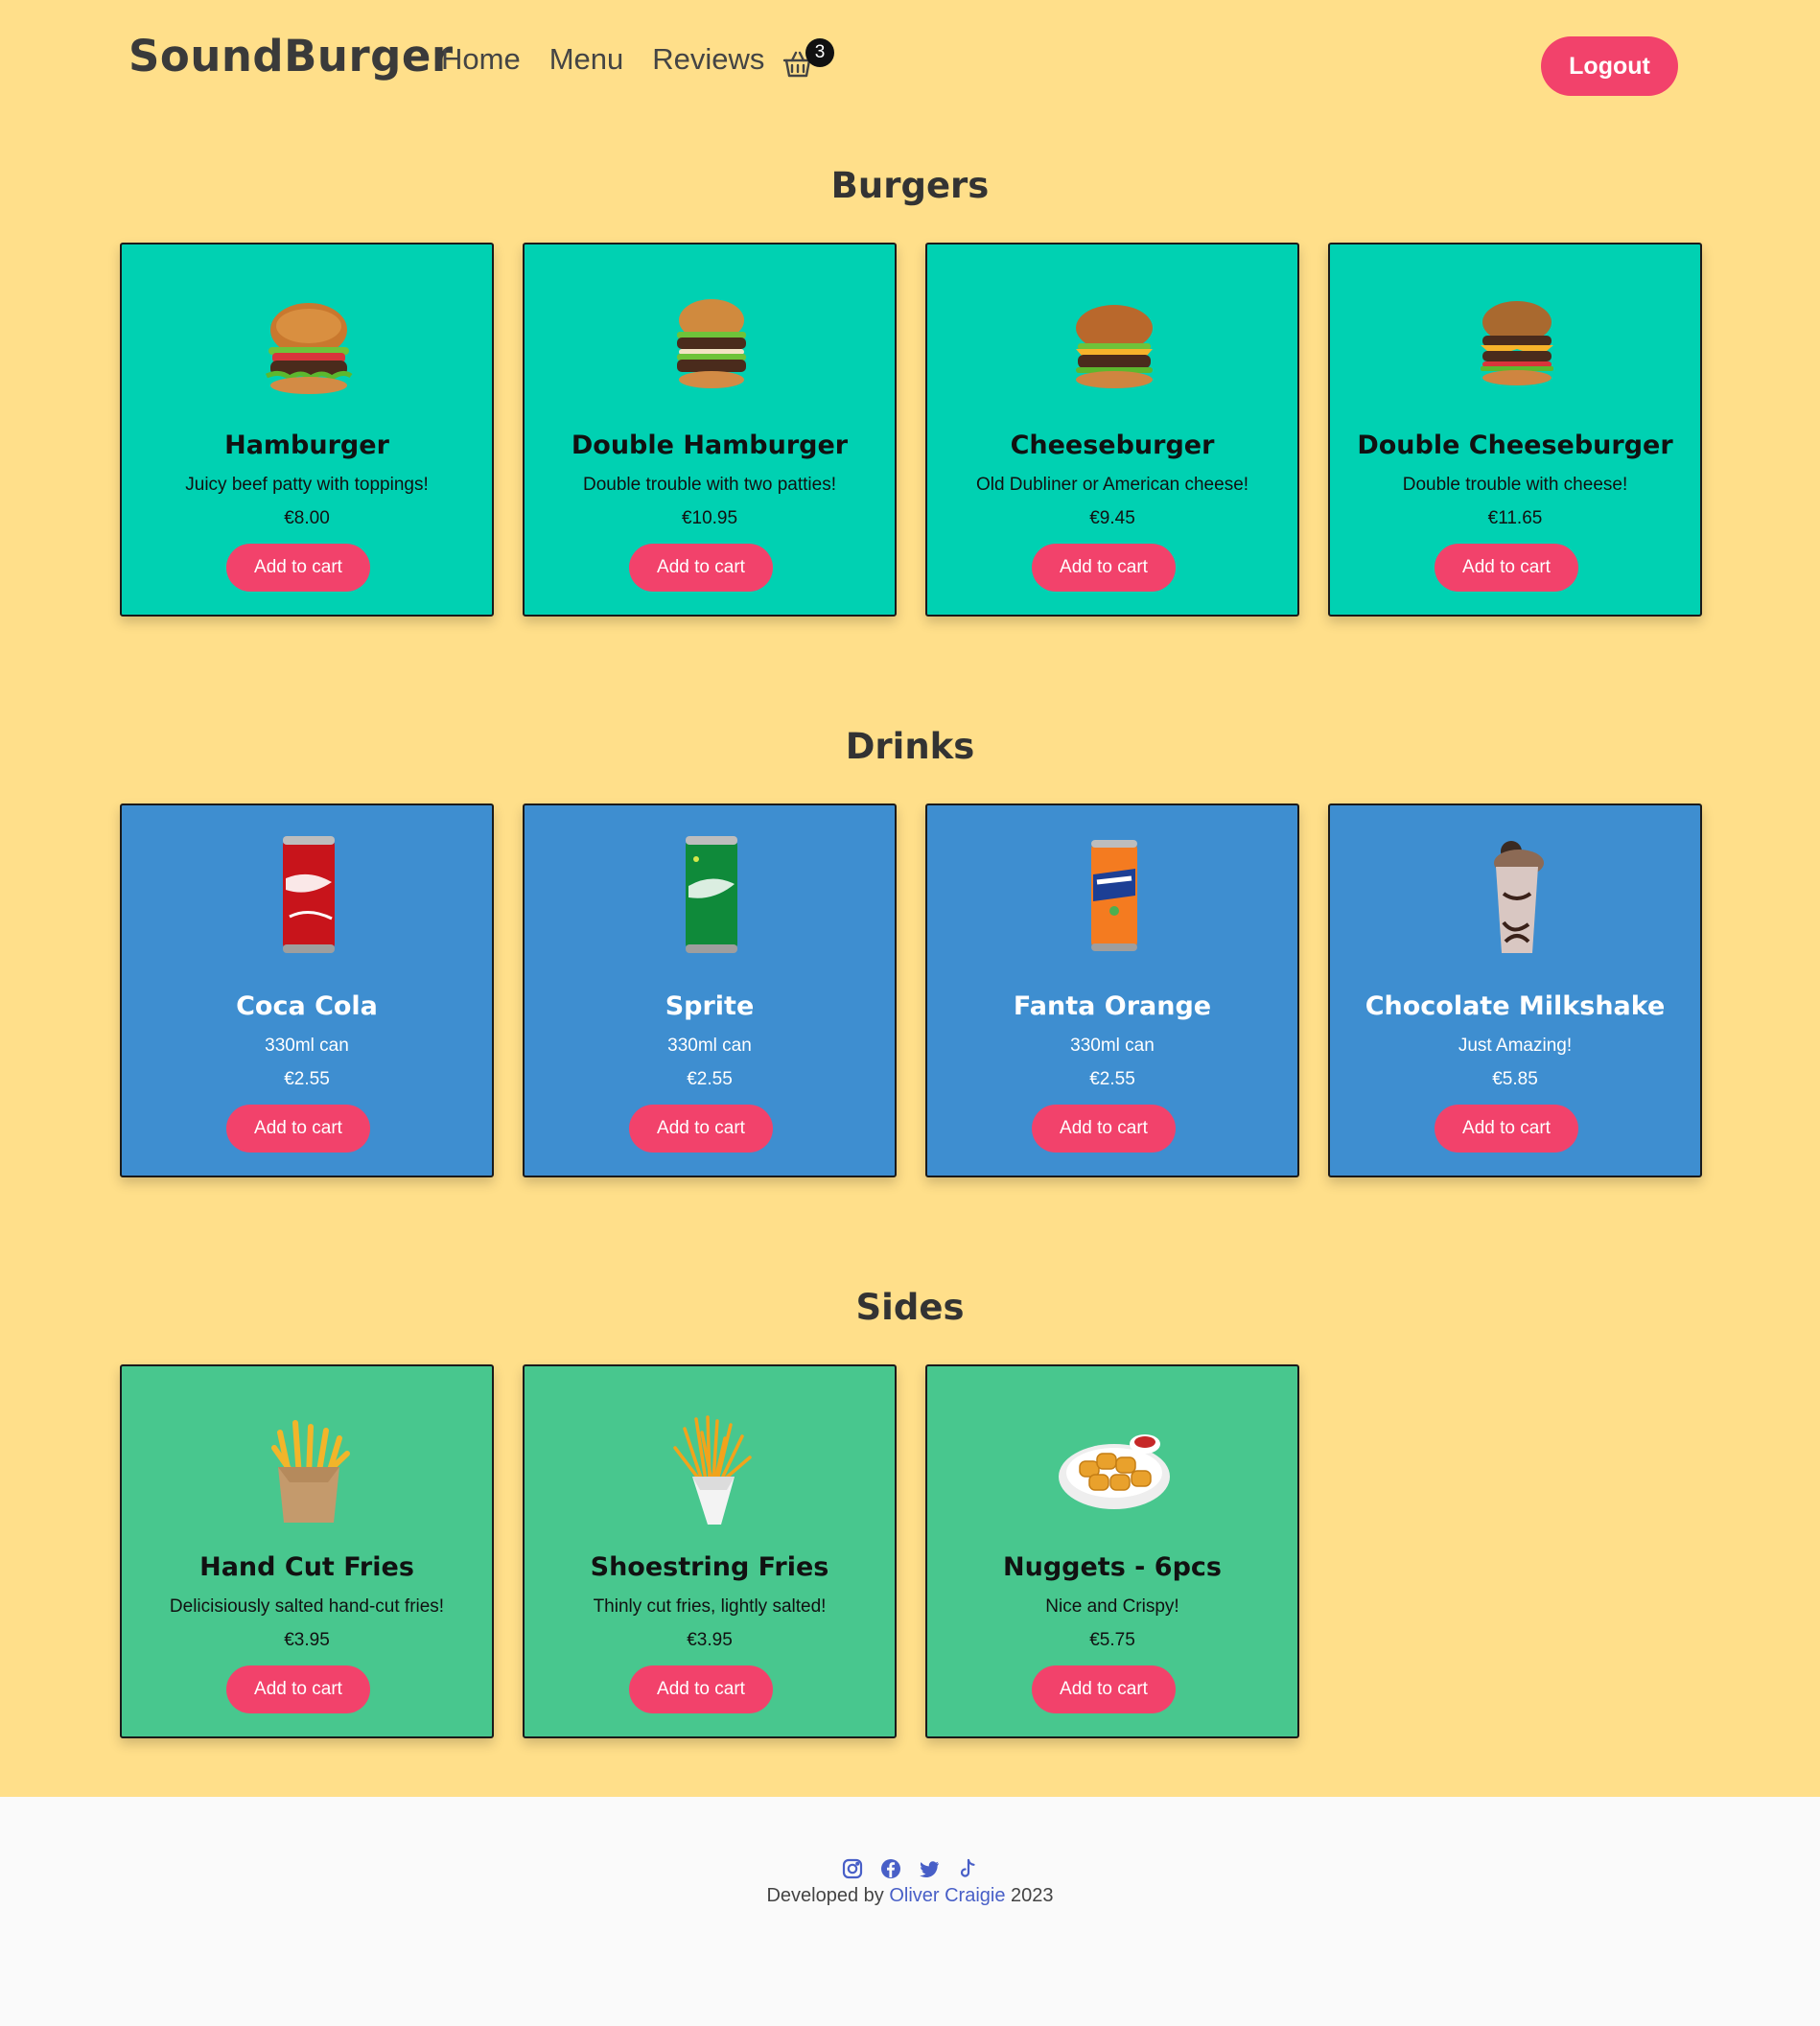 This screenshot has height=2026, width=1820. I want to click on double-hamburger-image, so click(712, 345).